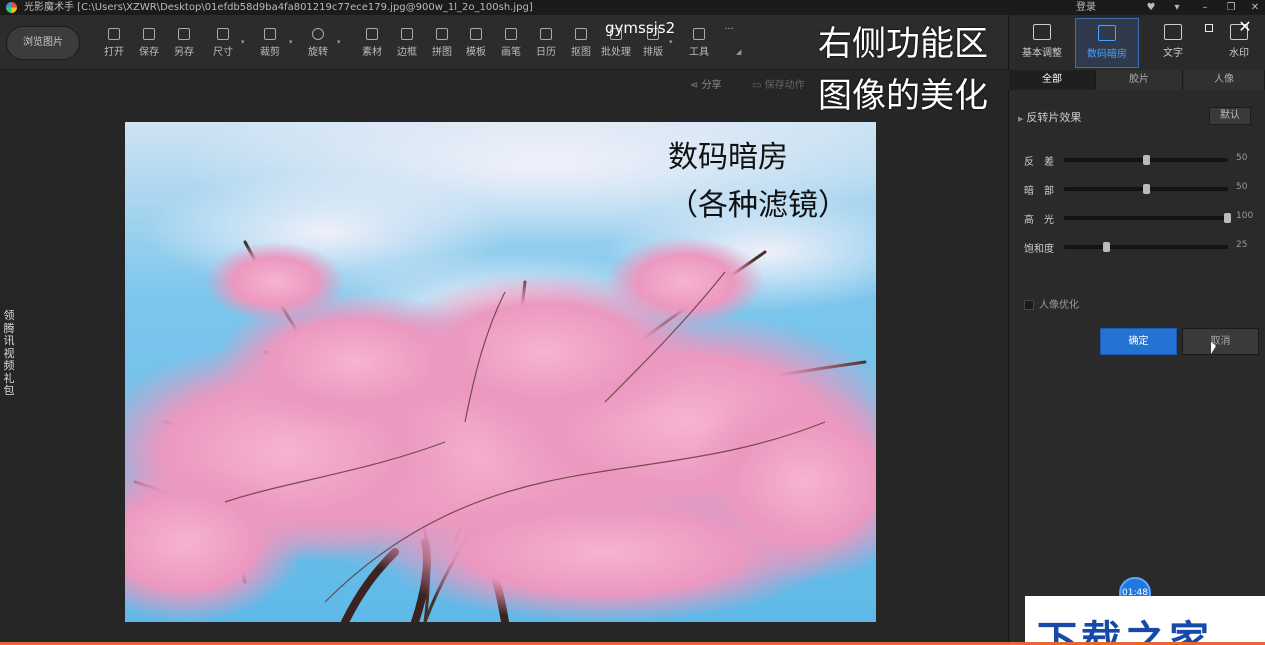  I want to click on promo-side-text: 领 腾 讯 视 频 礼 包, so click(9, 353).